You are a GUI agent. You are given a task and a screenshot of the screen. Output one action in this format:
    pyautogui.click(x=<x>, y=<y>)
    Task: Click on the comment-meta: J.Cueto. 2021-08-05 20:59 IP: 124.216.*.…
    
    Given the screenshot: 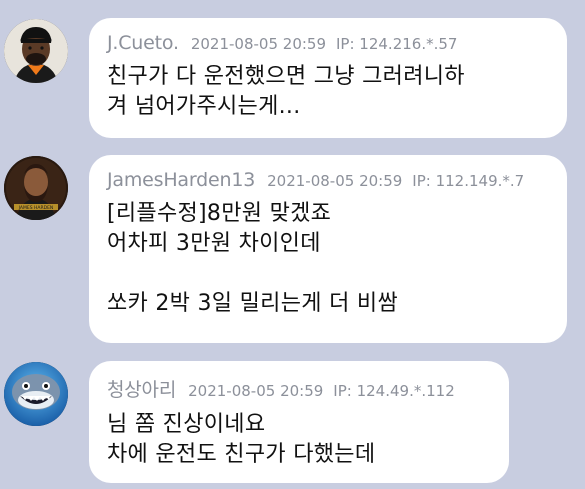 What is the action you would take?
    pyautogui.click(x=328, y=43)
    